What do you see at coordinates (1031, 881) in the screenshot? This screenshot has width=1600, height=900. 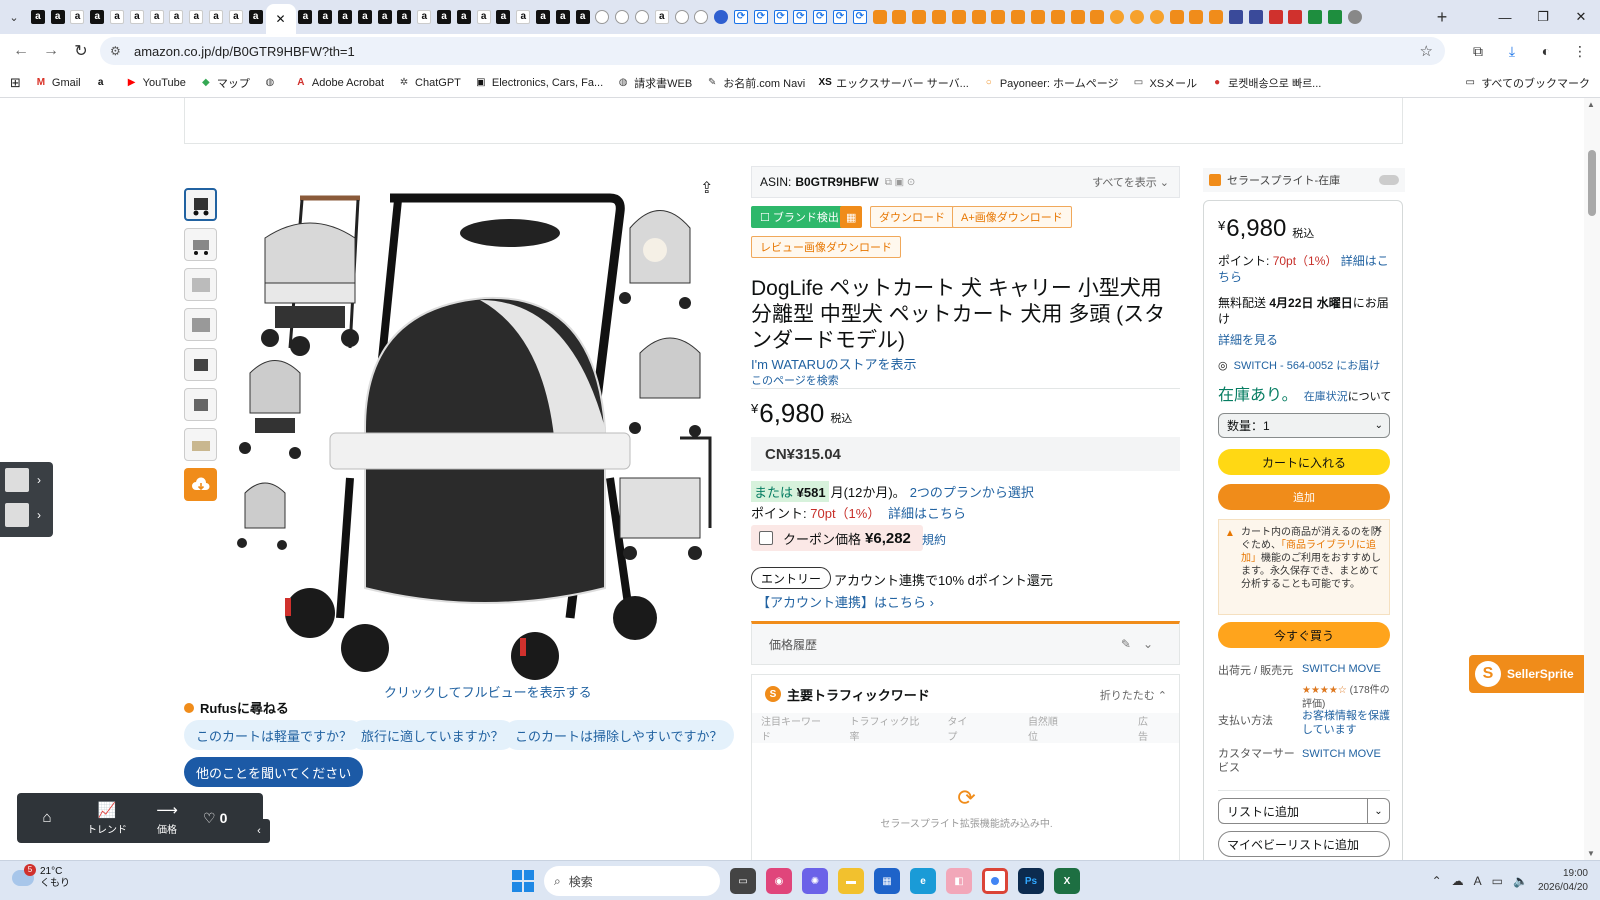 I see `photoshop-icon: Ps` at bounding box center [1031, 881].